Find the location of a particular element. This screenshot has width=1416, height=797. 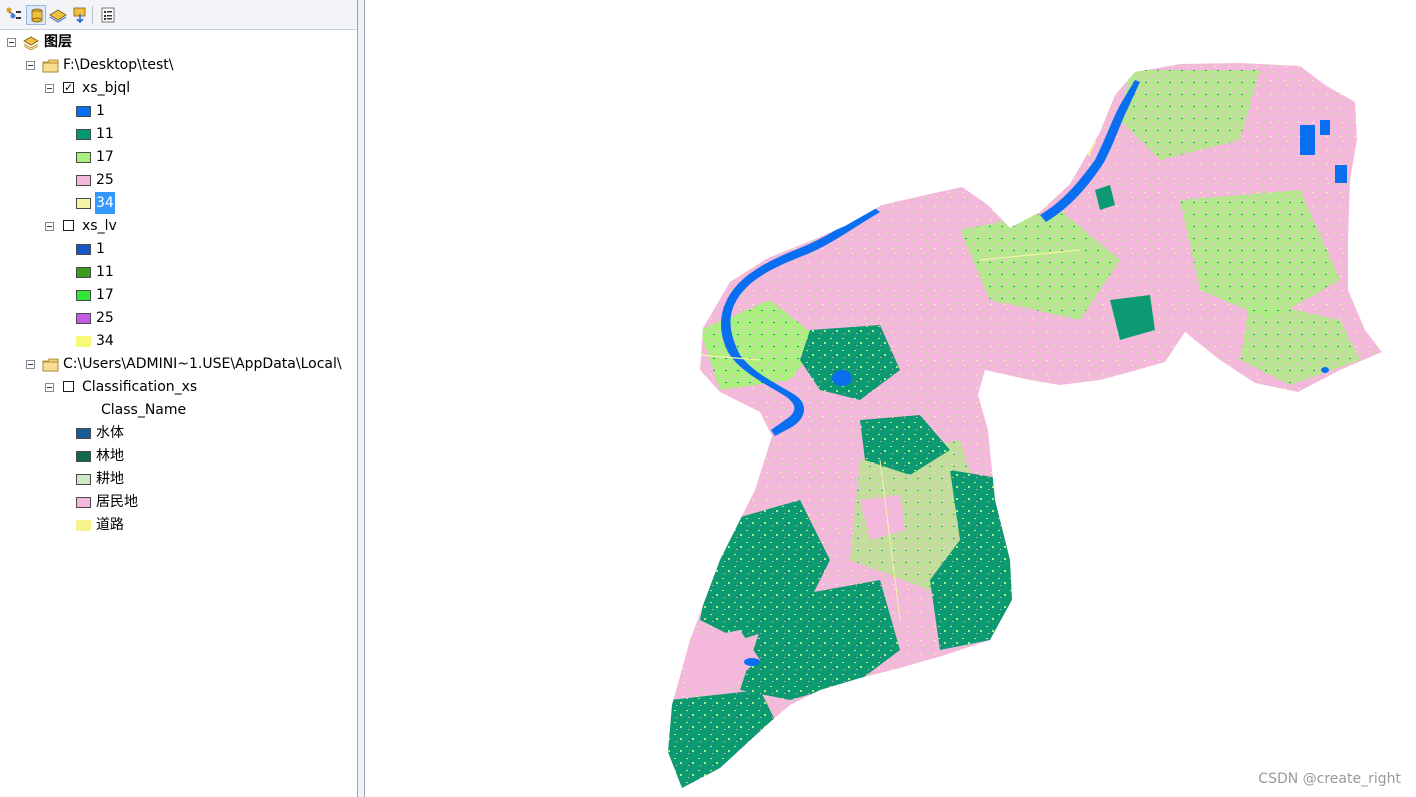

legend-label: 居民地 is located at coordinates (117, 502).